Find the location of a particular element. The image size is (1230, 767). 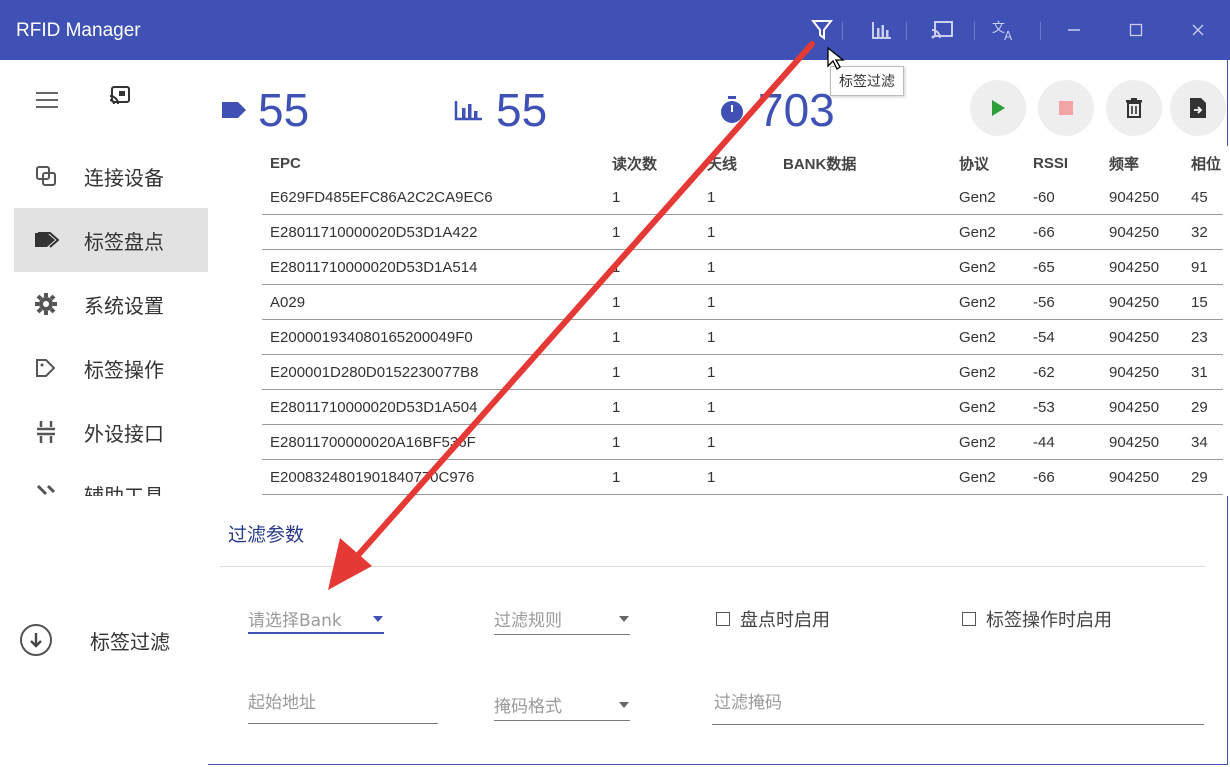

filter-icon is located at coordinates (822, 30).